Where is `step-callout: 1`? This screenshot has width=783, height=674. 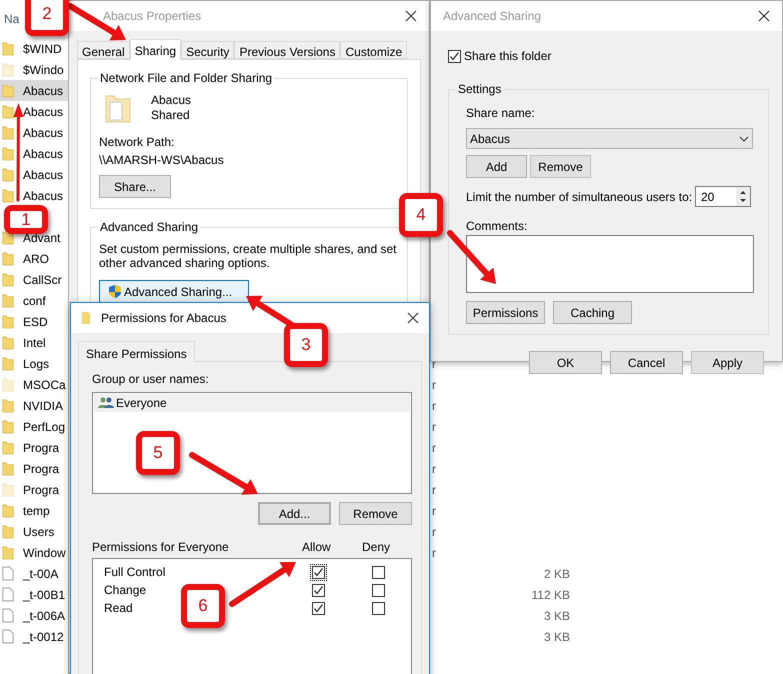
step-callout: 1 is located at coordinates (26, 219).